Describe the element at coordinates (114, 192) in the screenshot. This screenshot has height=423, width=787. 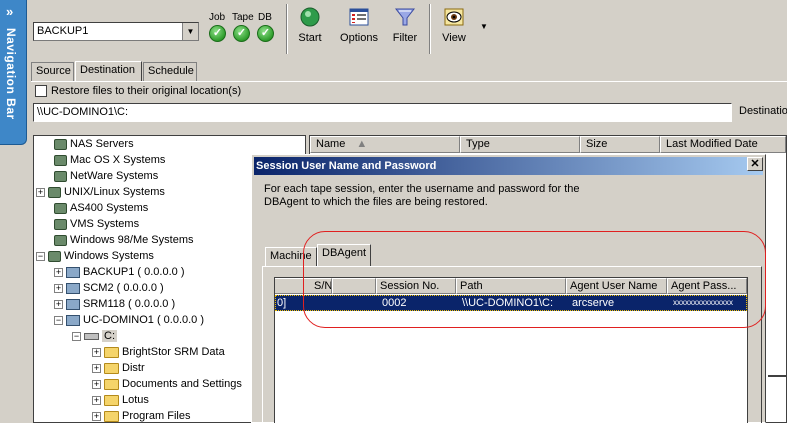
I see `tree-item-label: UNIX/Linux Systems` at that location.